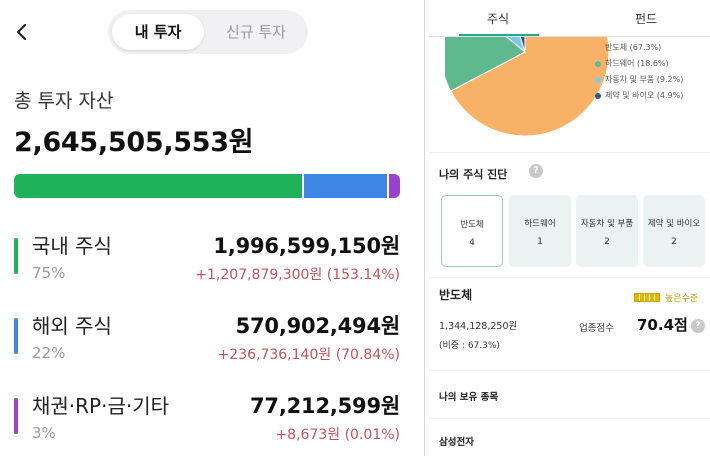 The height and width of the screenshot is (456, 710). I want to click on asset-amount: 570,902,494원, so click(318, 326).